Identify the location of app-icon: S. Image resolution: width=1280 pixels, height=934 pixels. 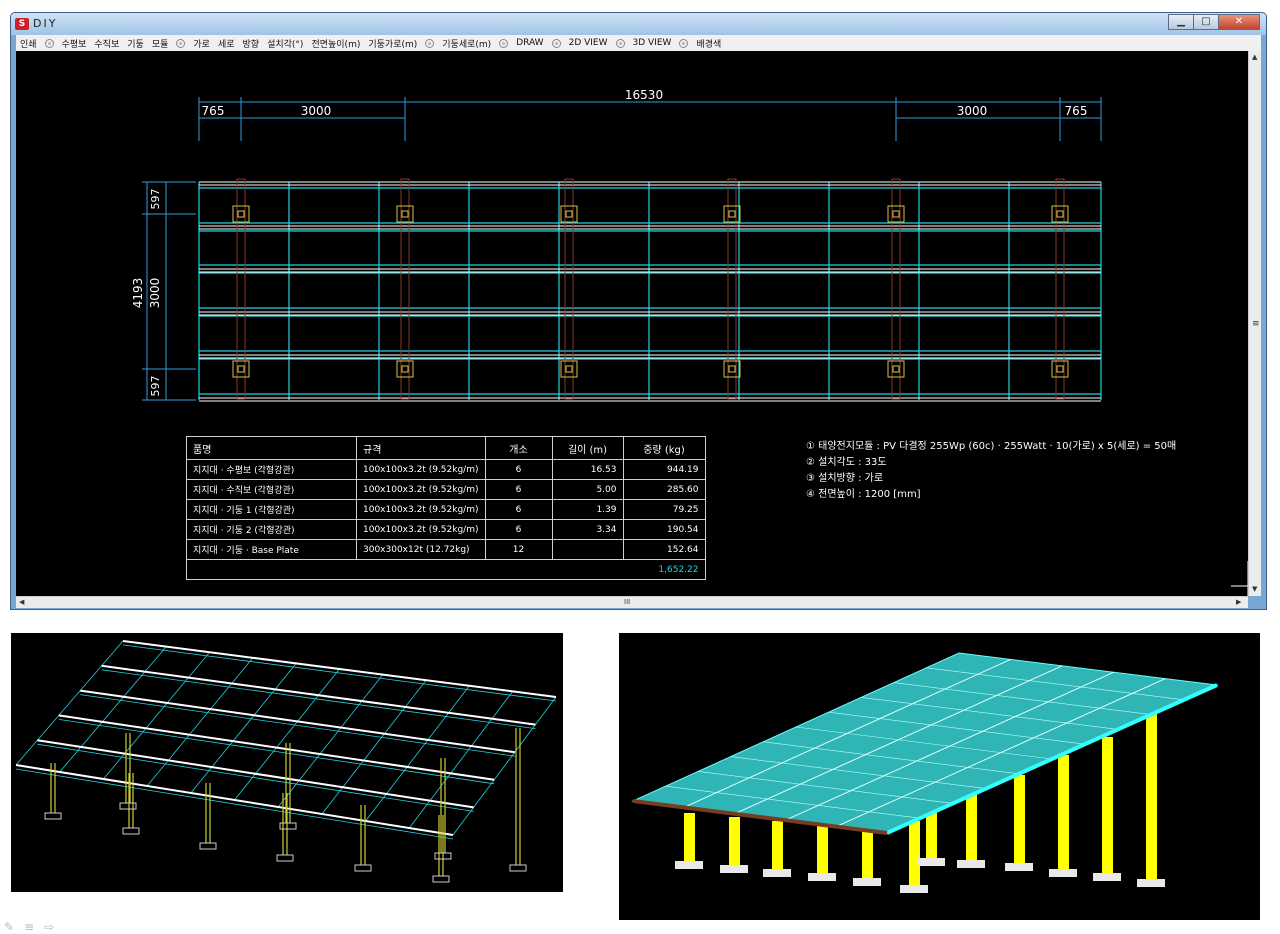
(22, 24).